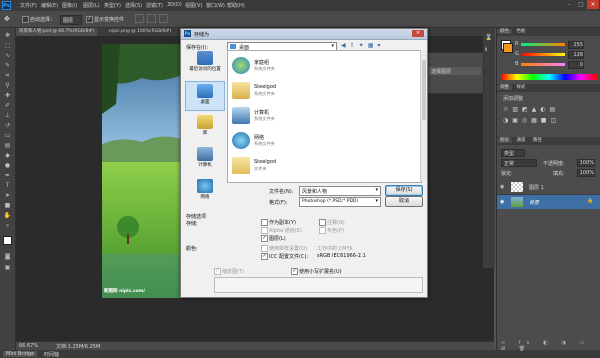 This screenshot has height=358, width=600. I want to click on zoom-tool-icon: ⌕, so click(7, 225).